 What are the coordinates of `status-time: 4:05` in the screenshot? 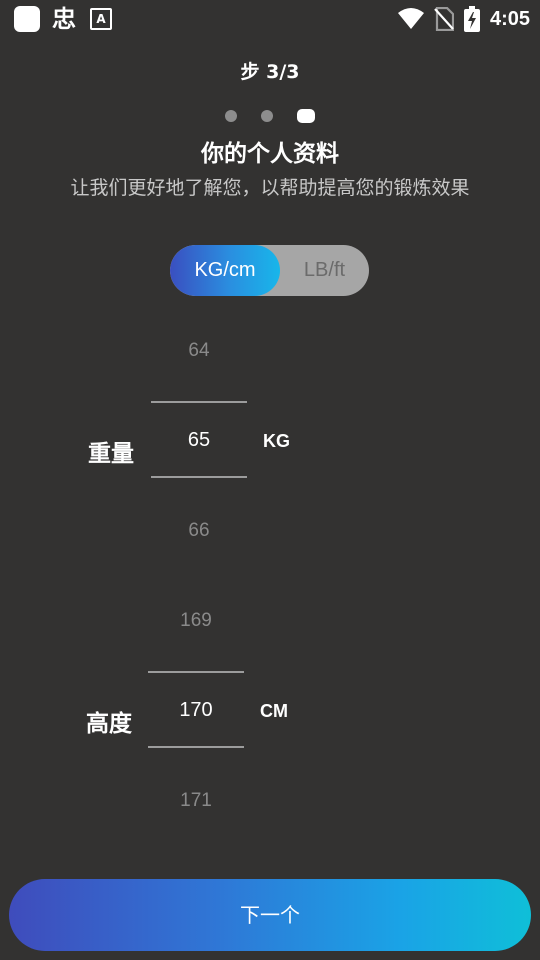 It's located at (509, 18).